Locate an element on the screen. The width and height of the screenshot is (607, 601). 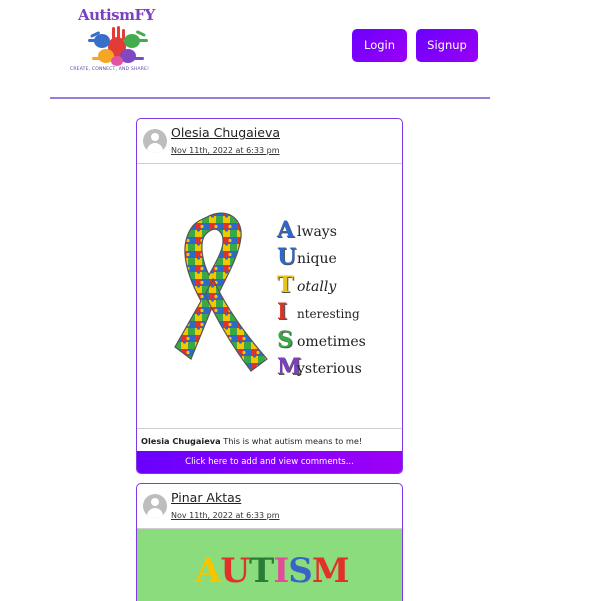
acrostic-word: nique is located at coordinates (317, 259).